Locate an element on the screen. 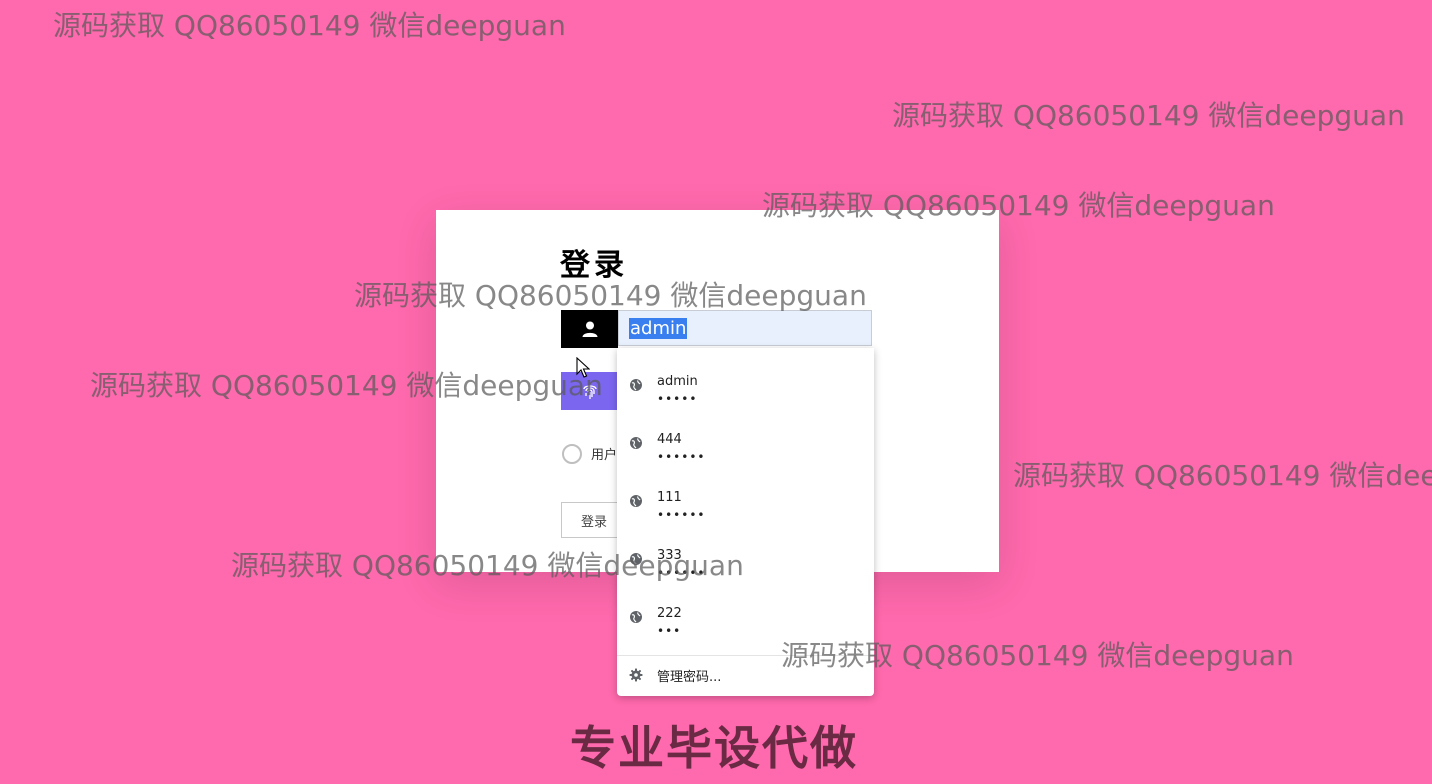 The image size is (1432, 784). autofill-password: ••••• is located at coordinates (677, 399).